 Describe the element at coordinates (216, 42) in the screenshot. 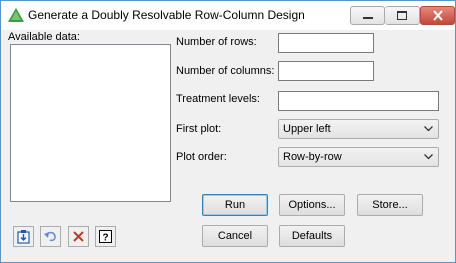

I see `number-of-rows-label: Number of rows:` at that location.